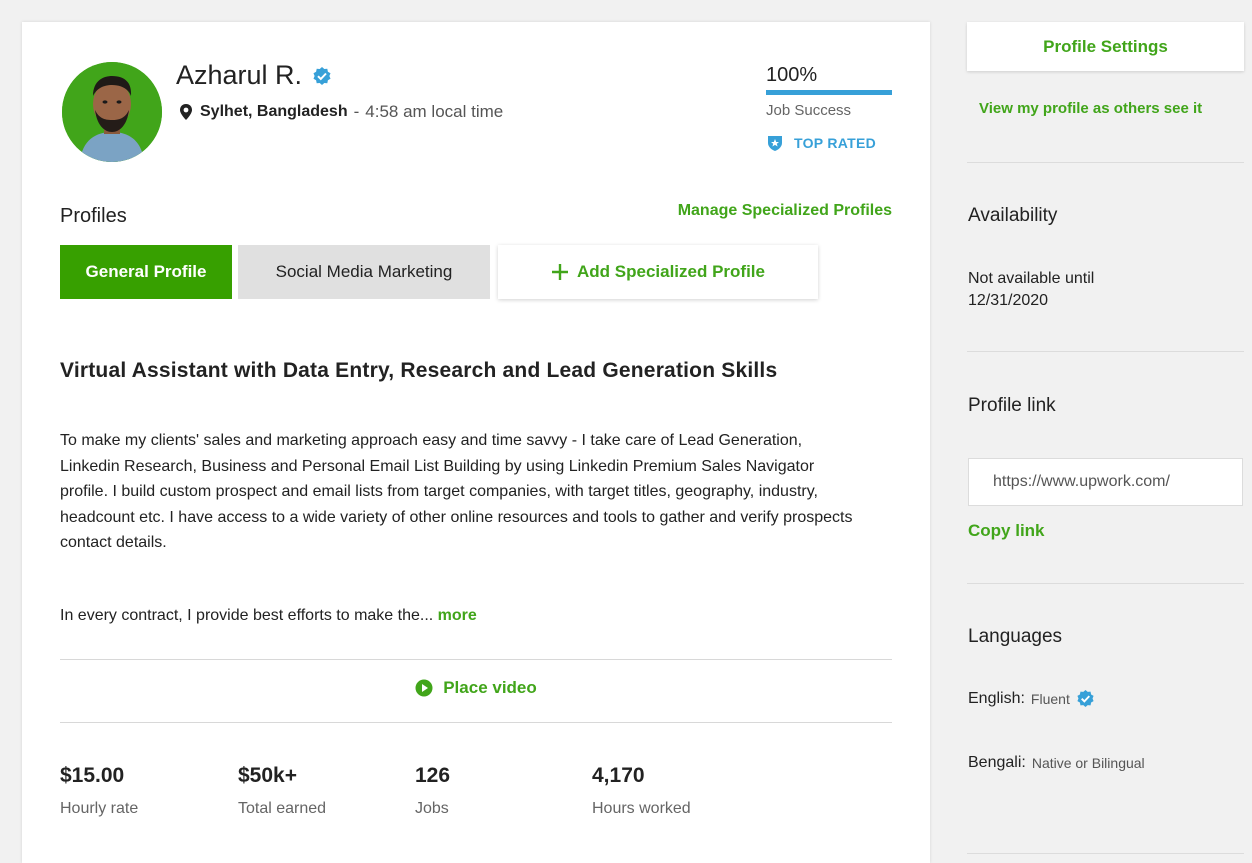 Image resolution: width=1252 pixels, height=863 pixels. I want to click on stat-hours-worked: 4,170 Hours worked, so click(641, 791).